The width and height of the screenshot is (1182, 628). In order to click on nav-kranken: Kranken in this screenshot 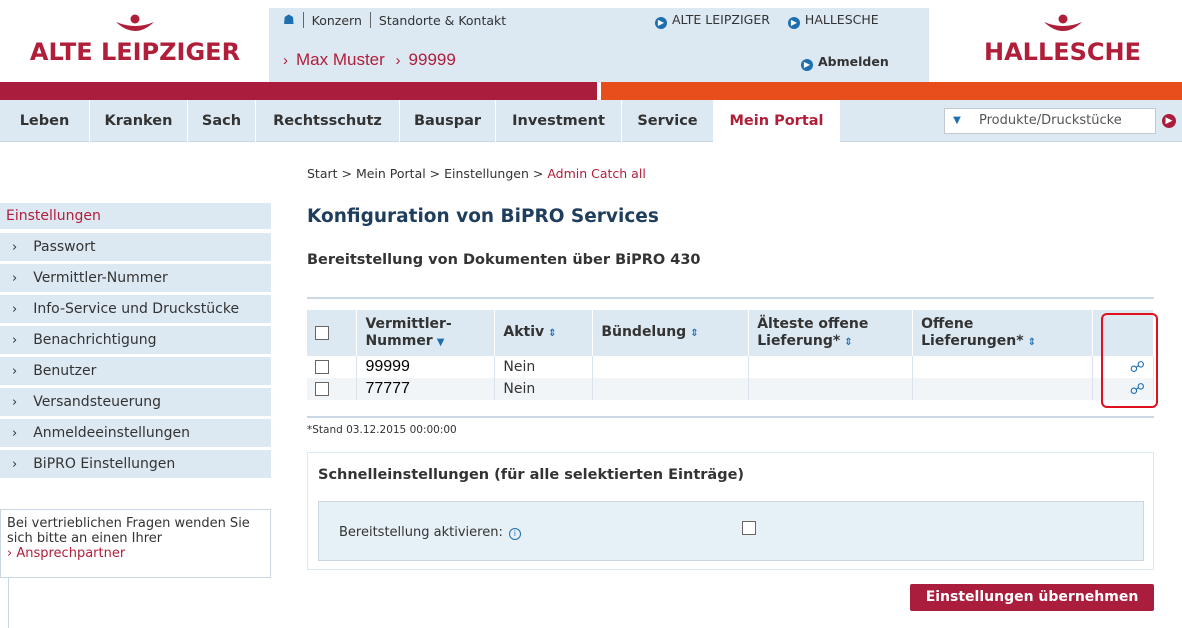, I will do `click(139, 121)`.